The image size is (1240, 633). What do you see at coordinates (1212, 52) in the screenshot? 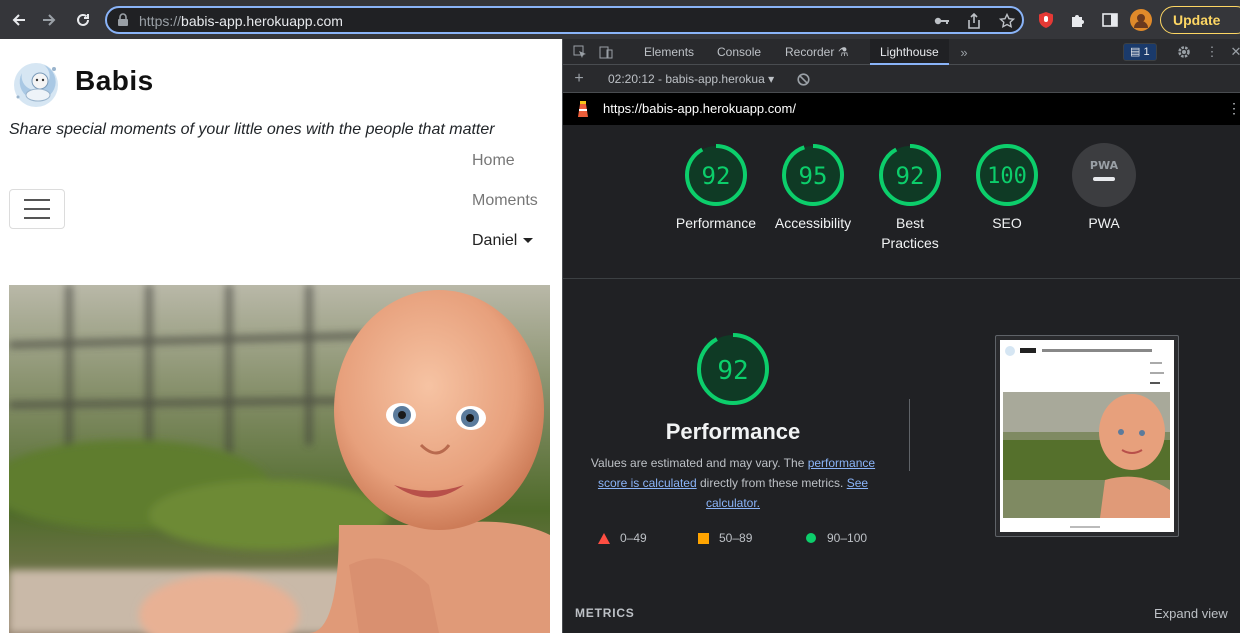
I see `kebab-menu-icon: ⋮` at bounding box center [1212, 52].